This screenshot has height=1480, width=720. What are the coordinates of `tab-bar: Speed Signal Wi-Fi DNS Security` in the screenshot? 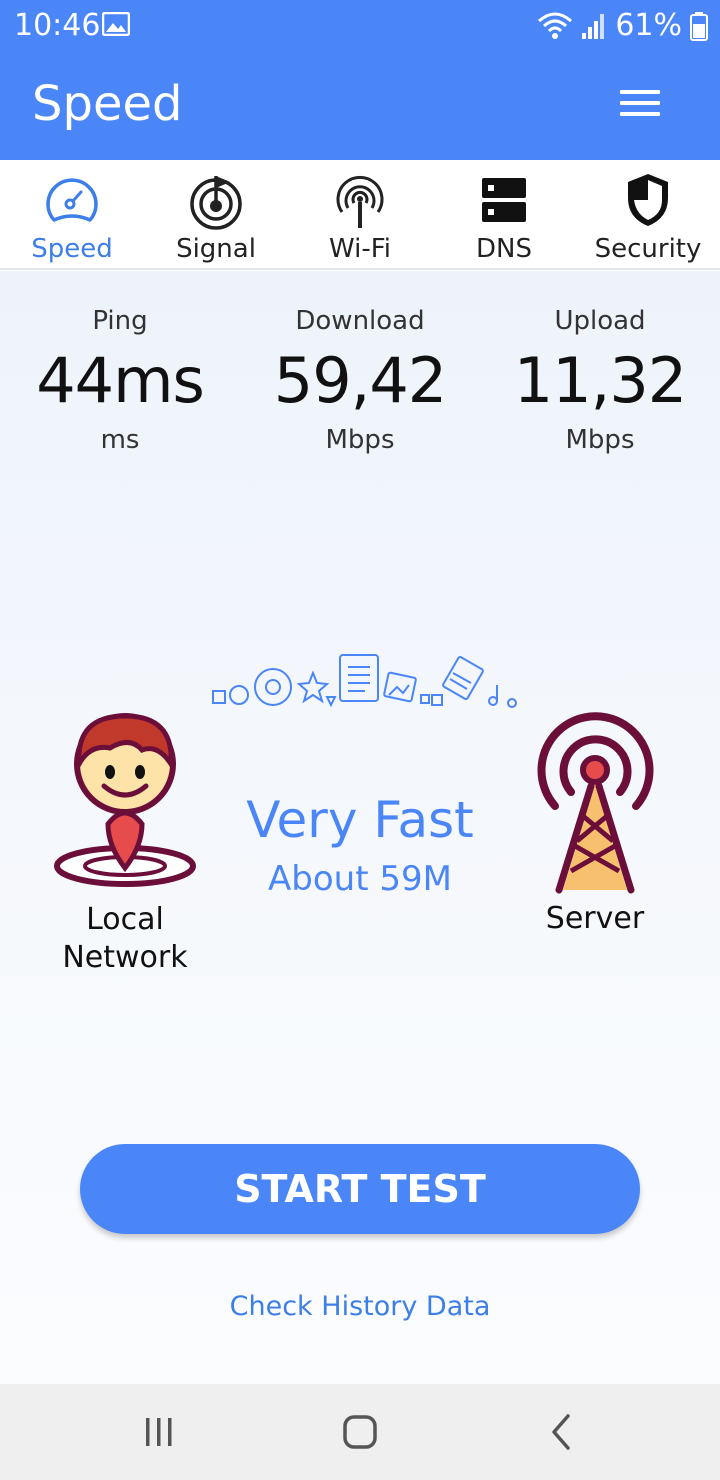 It's located at (360, 215).